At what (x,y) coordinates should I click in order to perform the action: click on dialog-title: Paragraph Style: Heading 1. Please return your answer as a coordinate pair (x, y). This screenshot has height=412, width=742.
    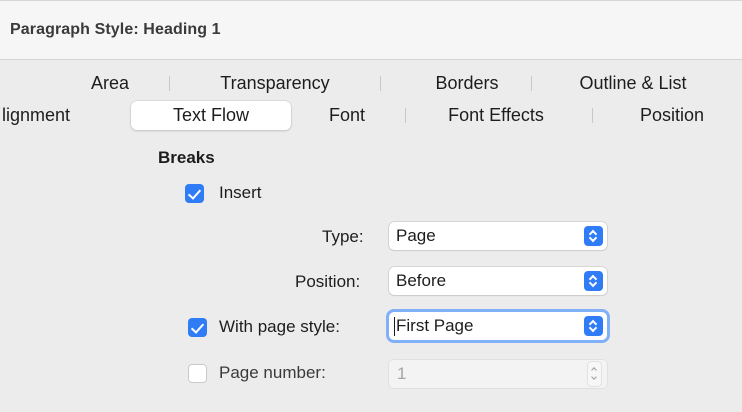
    Looking at the image, I should click on (115, 29).